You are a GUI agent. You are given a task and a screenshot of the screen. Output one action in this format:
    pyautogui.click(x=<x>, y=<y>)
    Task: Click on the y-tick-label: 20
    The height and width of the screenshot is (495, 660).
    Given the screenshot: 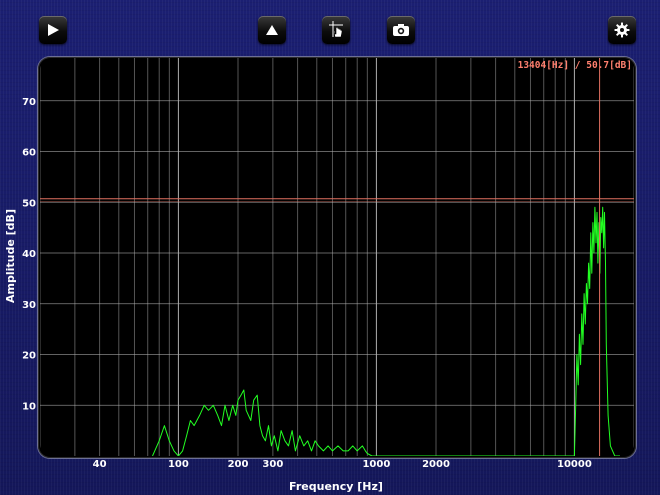 What is the action you would take?
    pyautogui.click(x=29, y=356)
    